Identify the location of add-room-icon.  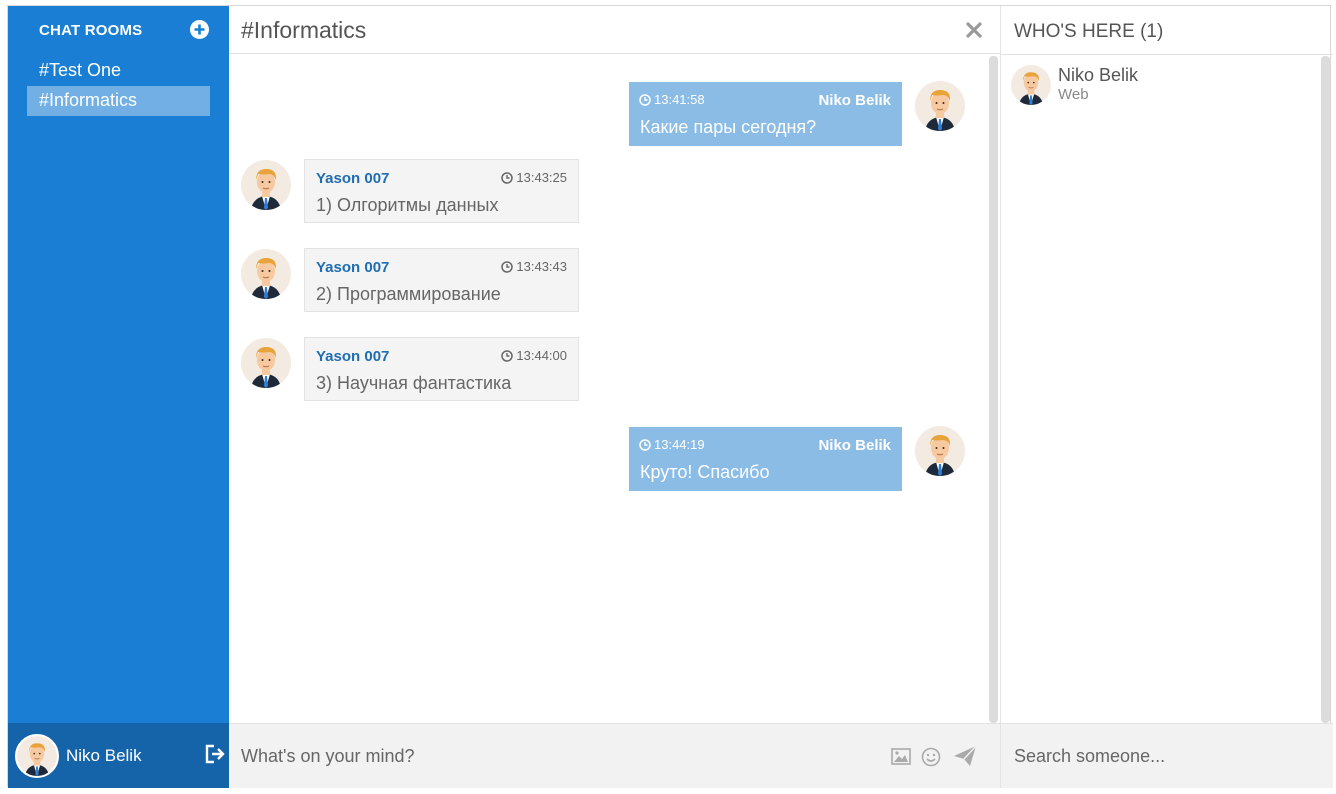
(199, 29).